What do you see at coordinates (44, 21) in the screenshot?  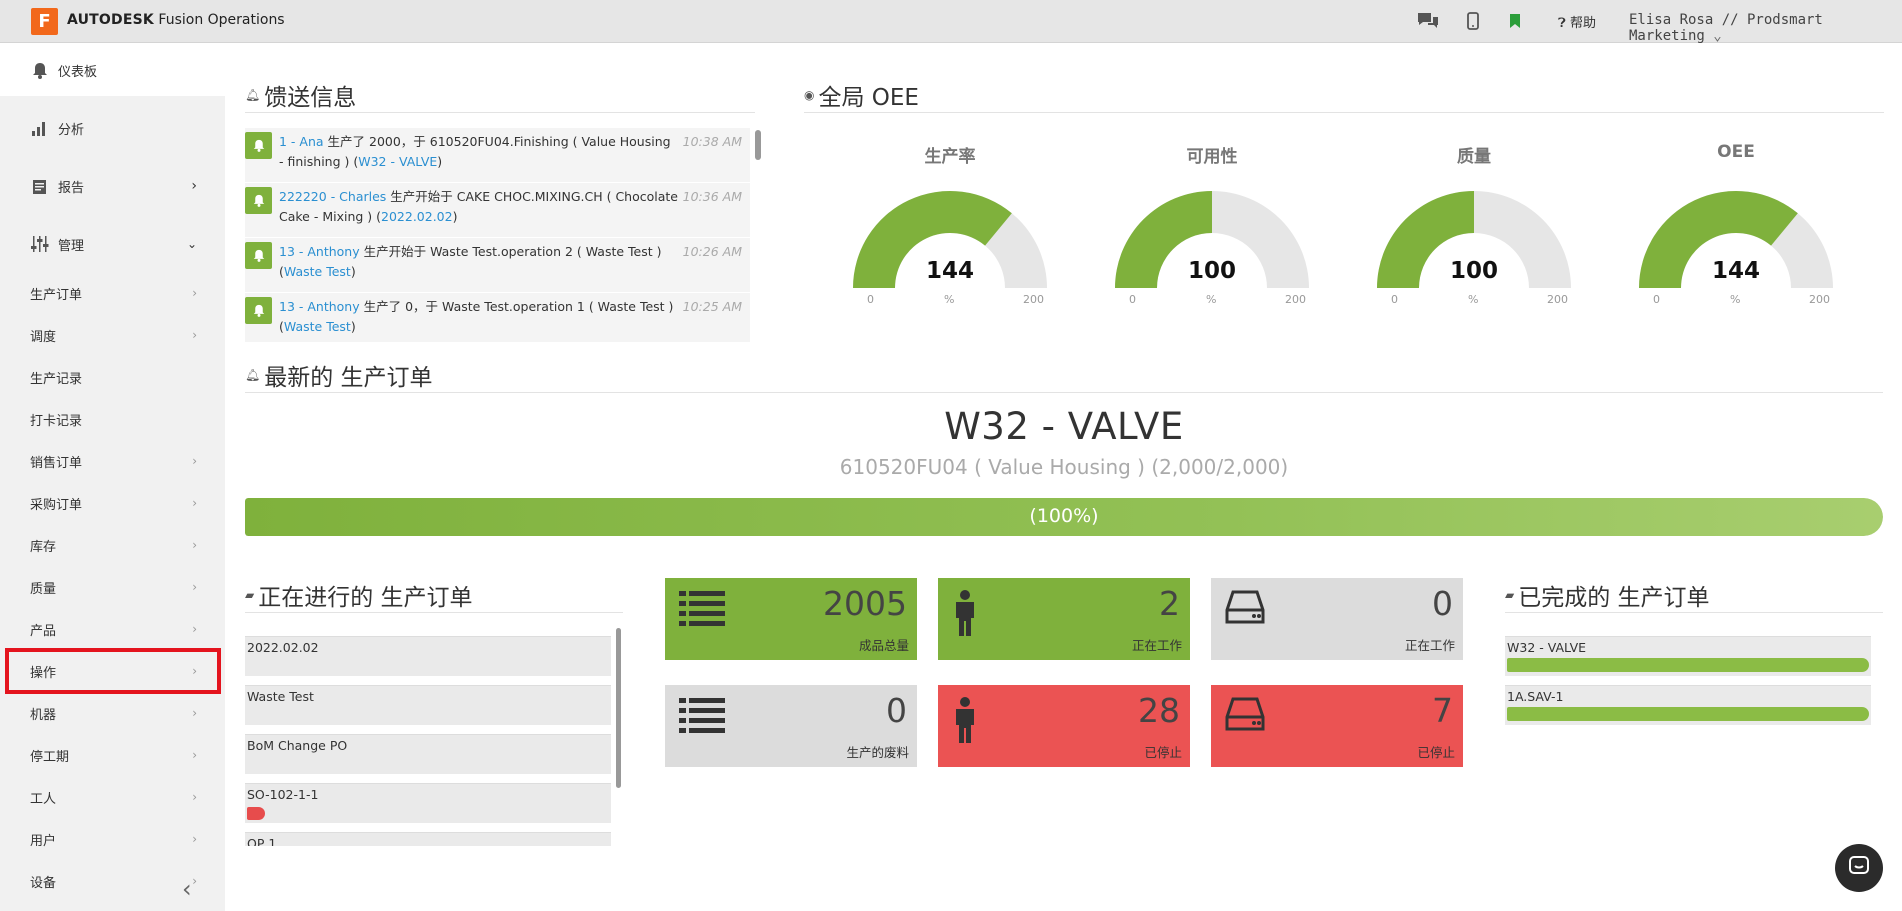 I see `fusion-logo: F` at bounding box center [44, 21].